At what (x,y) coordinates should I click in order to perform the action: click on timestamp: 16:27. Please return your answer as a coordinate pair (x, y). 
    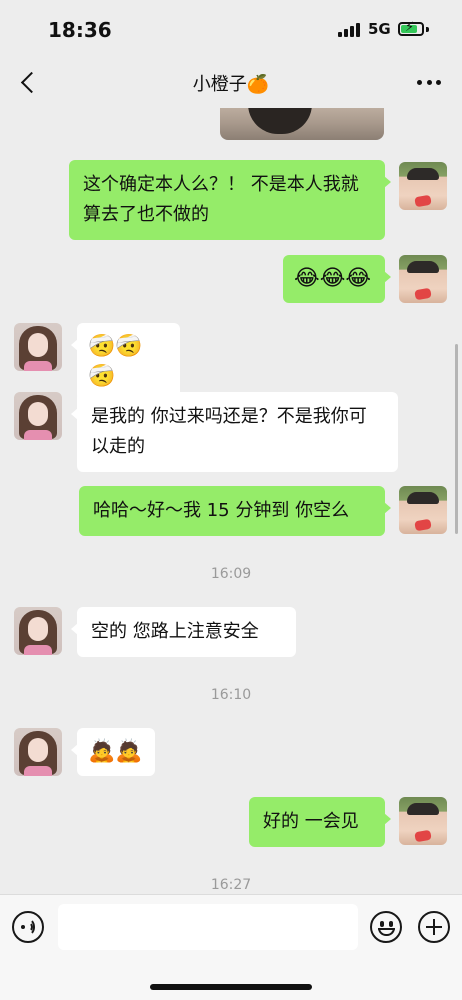
    Looking at the image, I should click on (231, 885).